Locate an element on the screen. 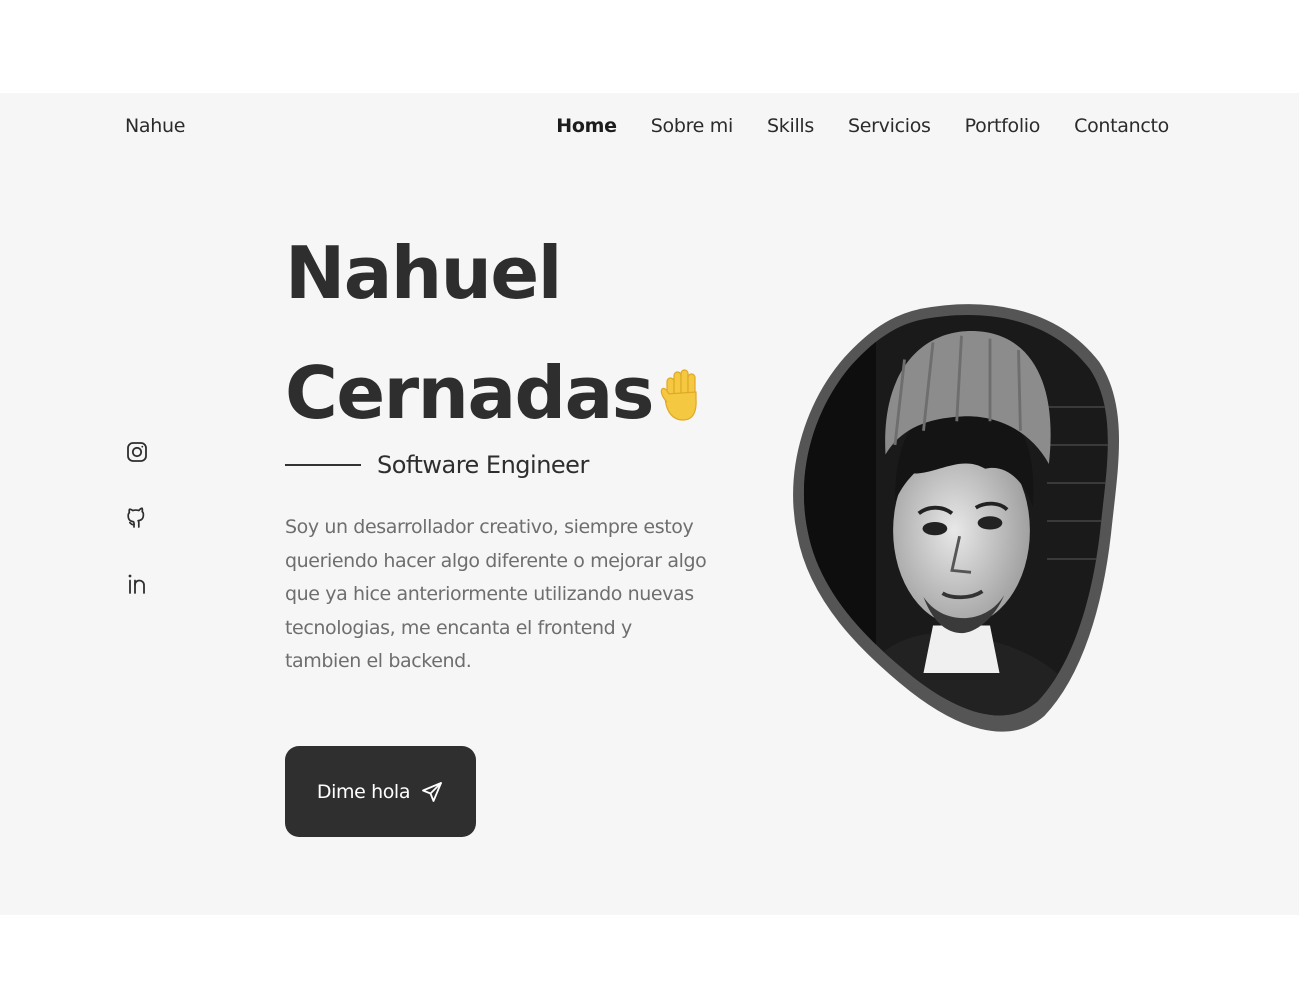 This screenshot has height=1008, width=1299. hero-last-name: Cernadas is located at coordinates (470, 393).